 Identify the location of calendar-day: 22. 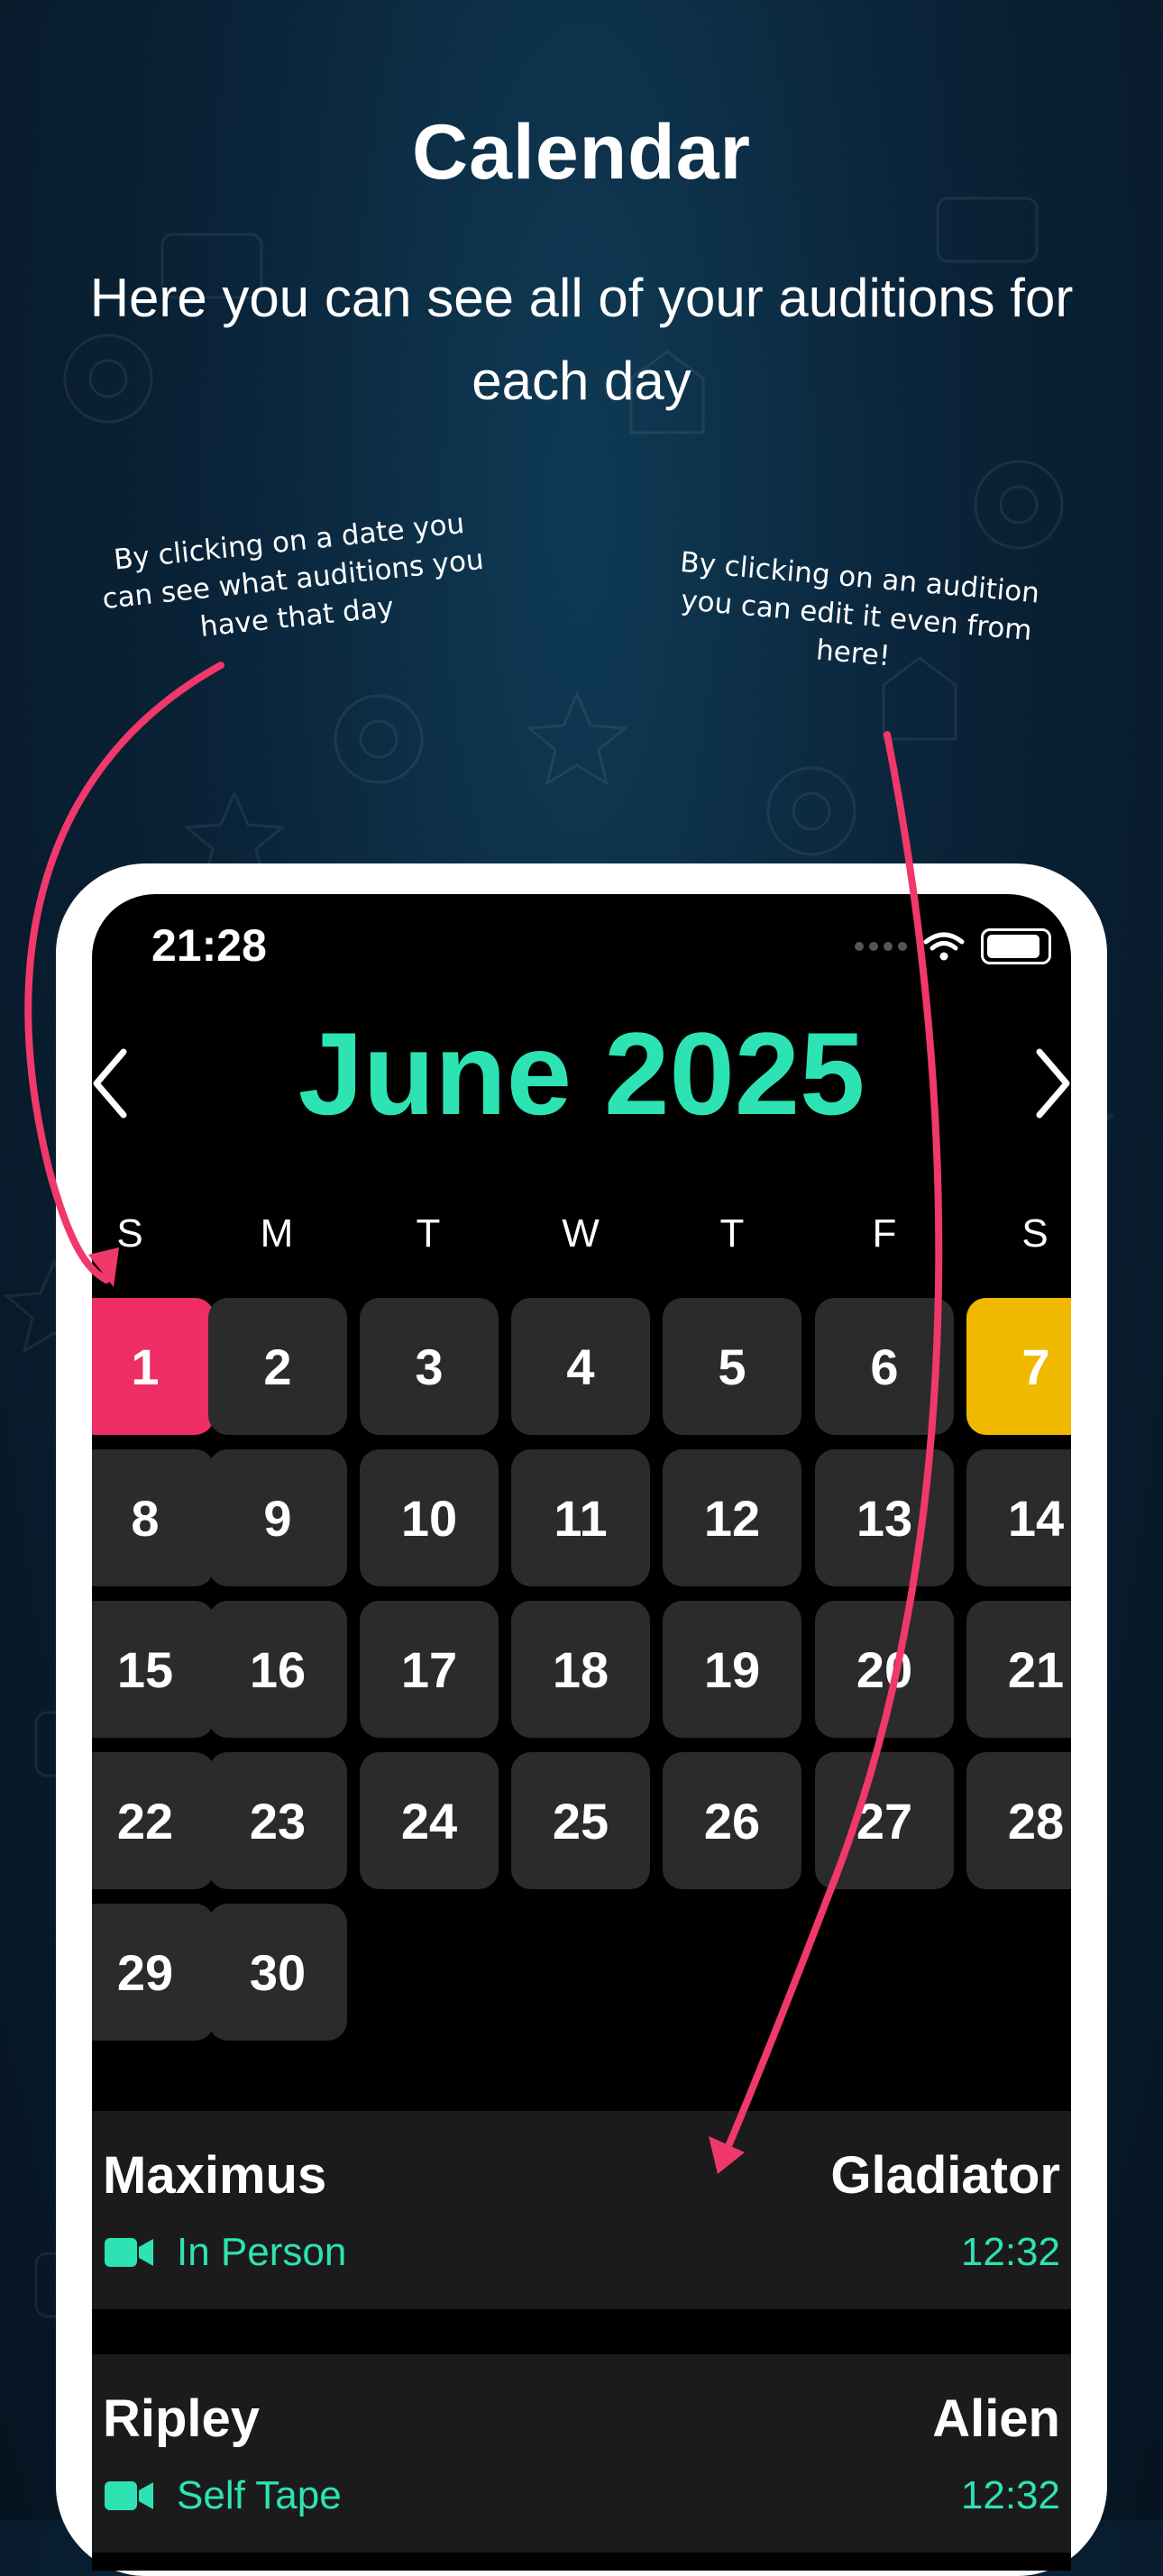
(153, 1820).